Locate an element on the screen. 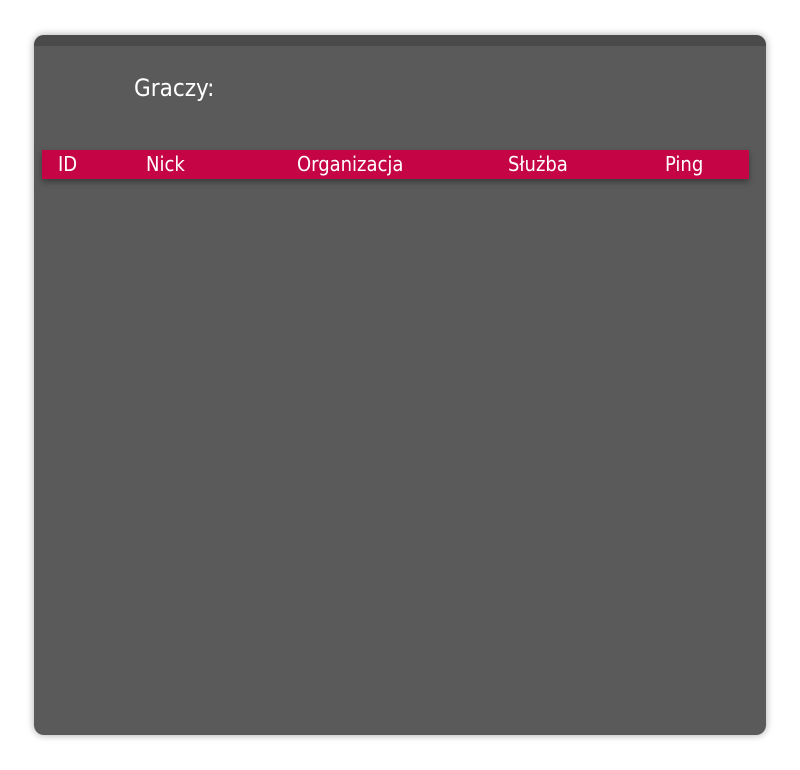 This screenshot has height=770, width=800. column-header-ping: Ping is located at coordinates (684, 164).